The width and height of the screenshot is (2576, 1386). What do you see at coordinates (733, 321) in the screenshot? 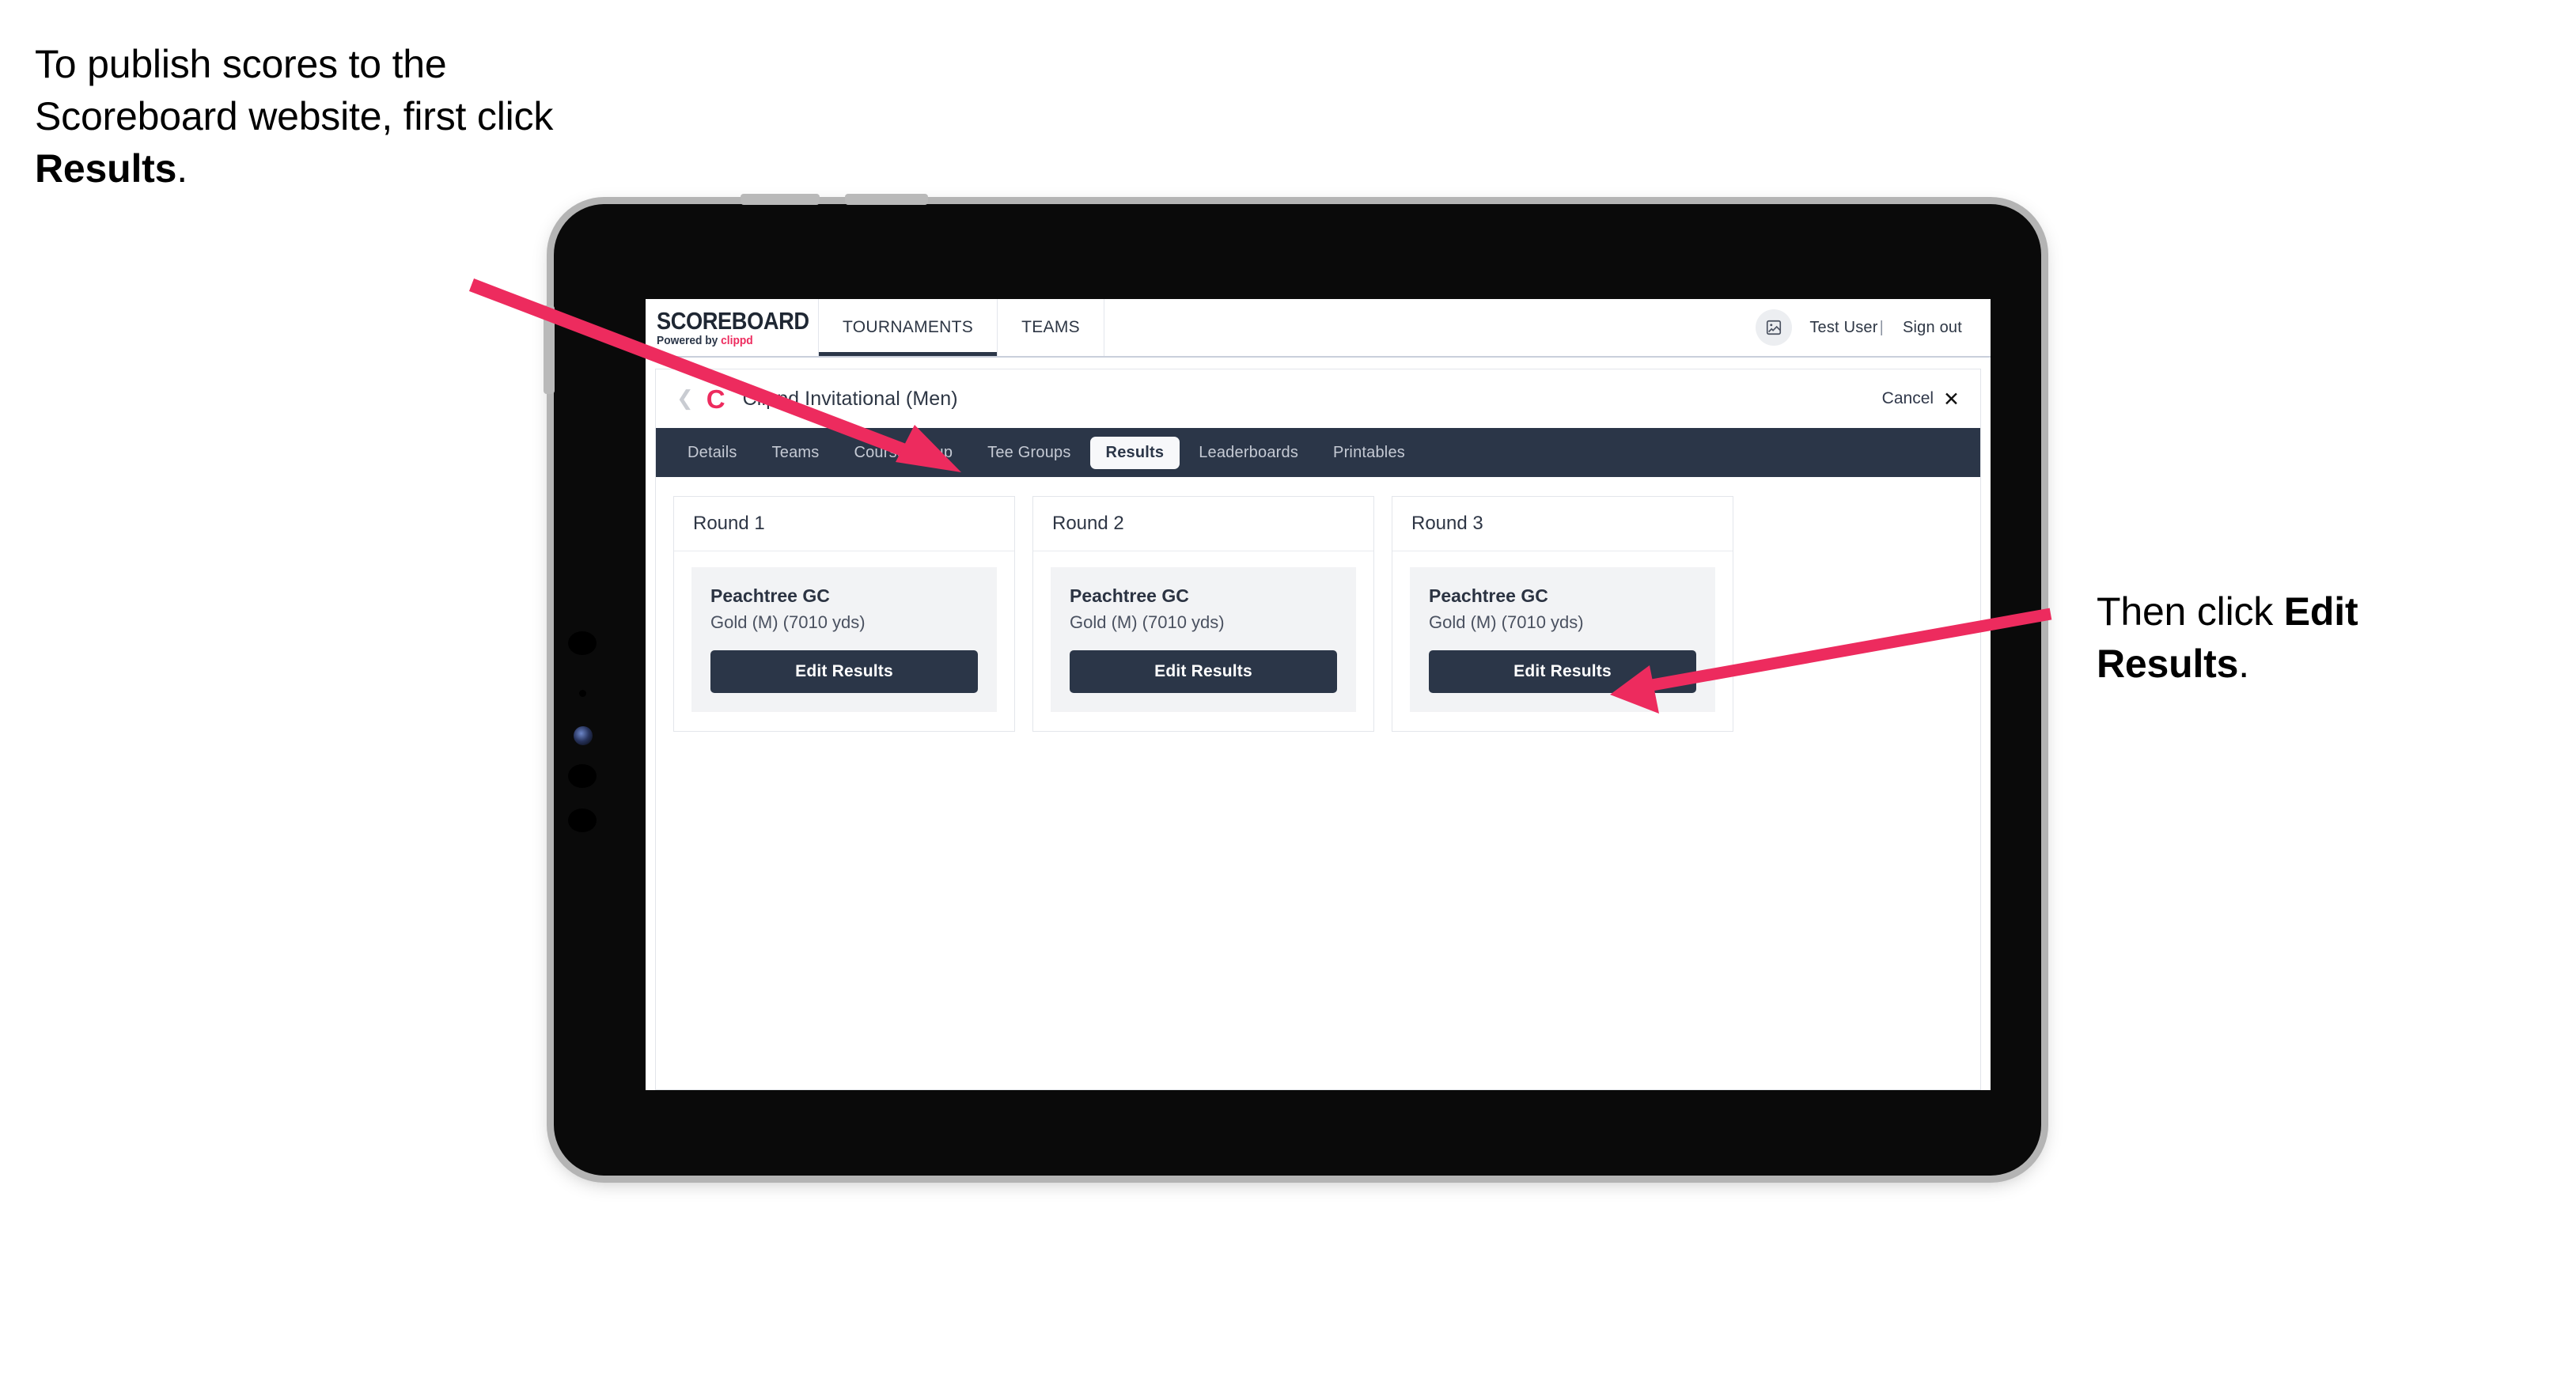
I see `brand-name: SCOREBOARD` at bounding box center [733, 321].